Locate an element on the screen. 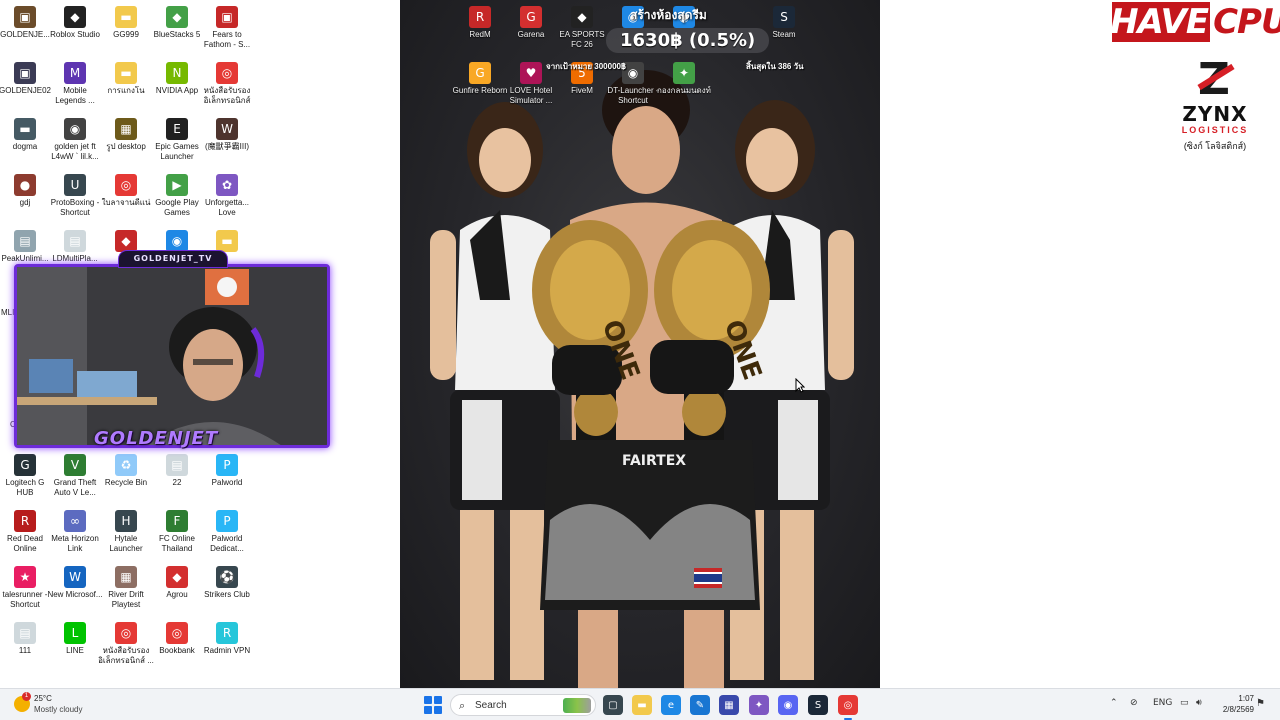 The height and width of the screenshot is (720, 1280). tray-network-off-icon: ⊘ is located at coordinates (1134, 703).